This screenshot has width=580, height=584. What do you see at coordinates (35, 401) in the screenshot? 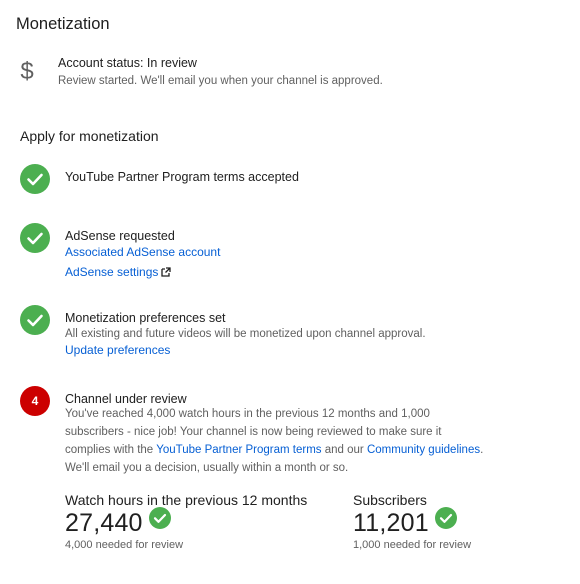
I see `step-number-badge: 4` at bounding box center [35, 401].